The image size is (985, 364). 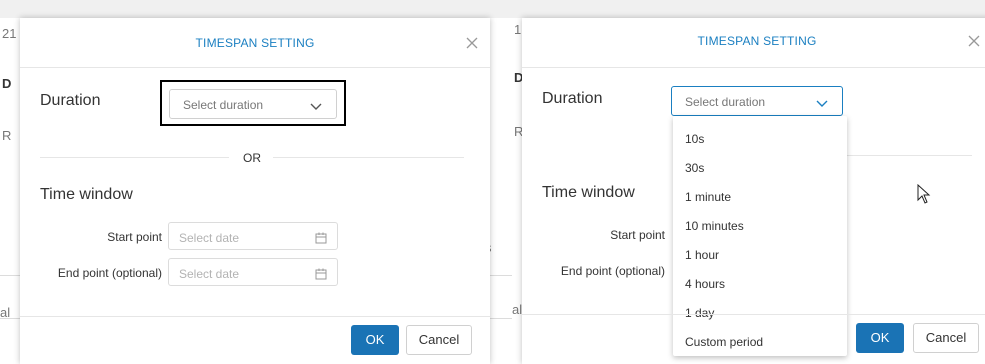 What do you see at coordinates (209, 238) in the screenshot?
I see `start-point-placeholder: Select date` at bounding box center [209, 238].